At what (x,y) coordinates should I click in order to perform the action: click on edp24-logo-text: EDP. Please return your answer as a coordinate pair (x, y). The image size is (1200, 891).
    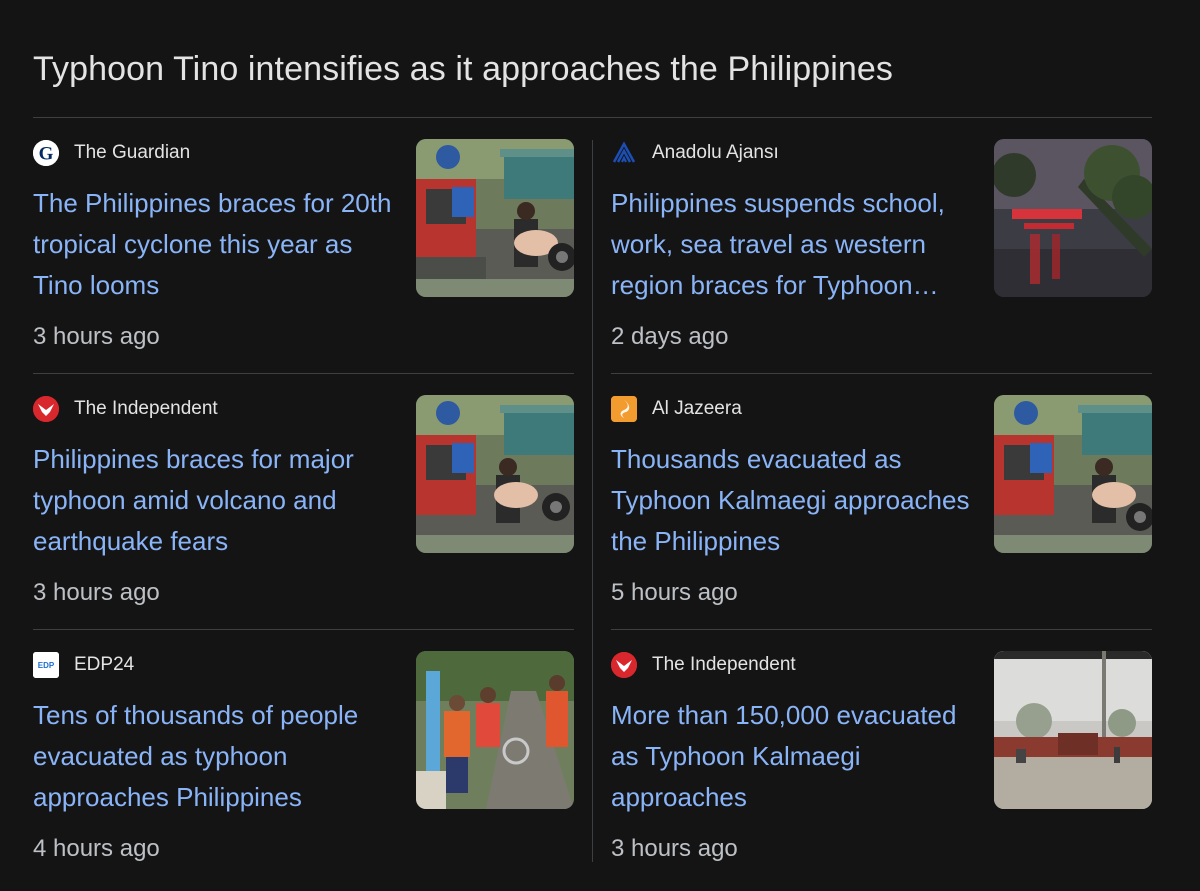
    Looking at the image, I should click on (46, 665).